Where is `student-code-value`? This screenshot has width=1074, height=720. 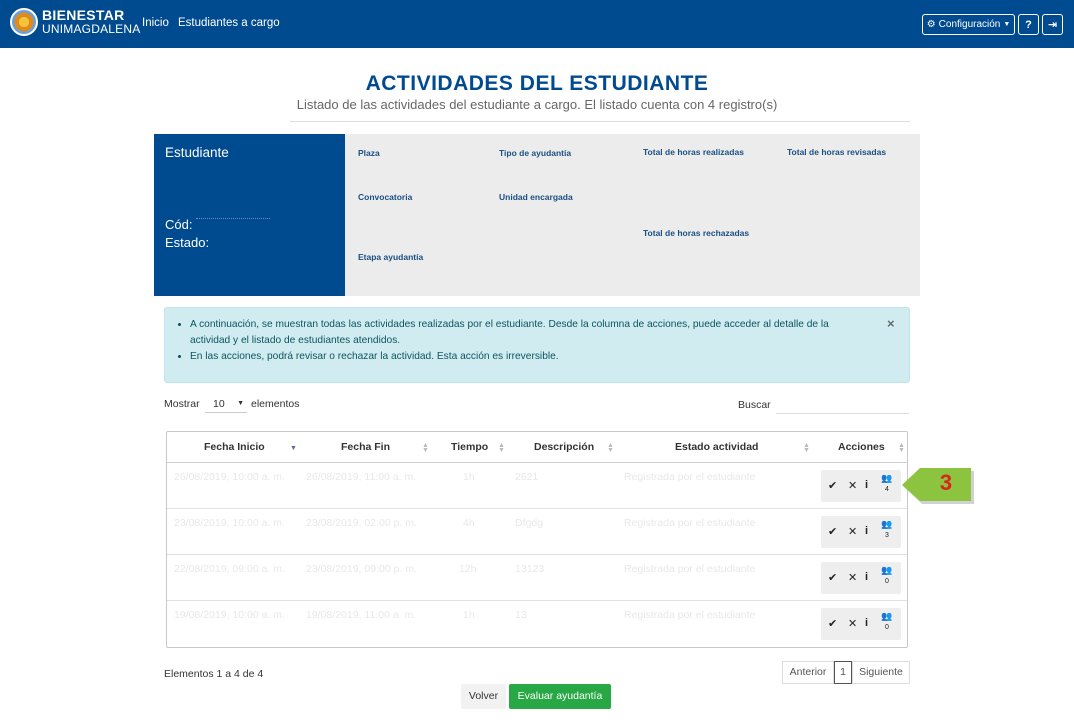
student-code-value is located at coordinates (233, 218).